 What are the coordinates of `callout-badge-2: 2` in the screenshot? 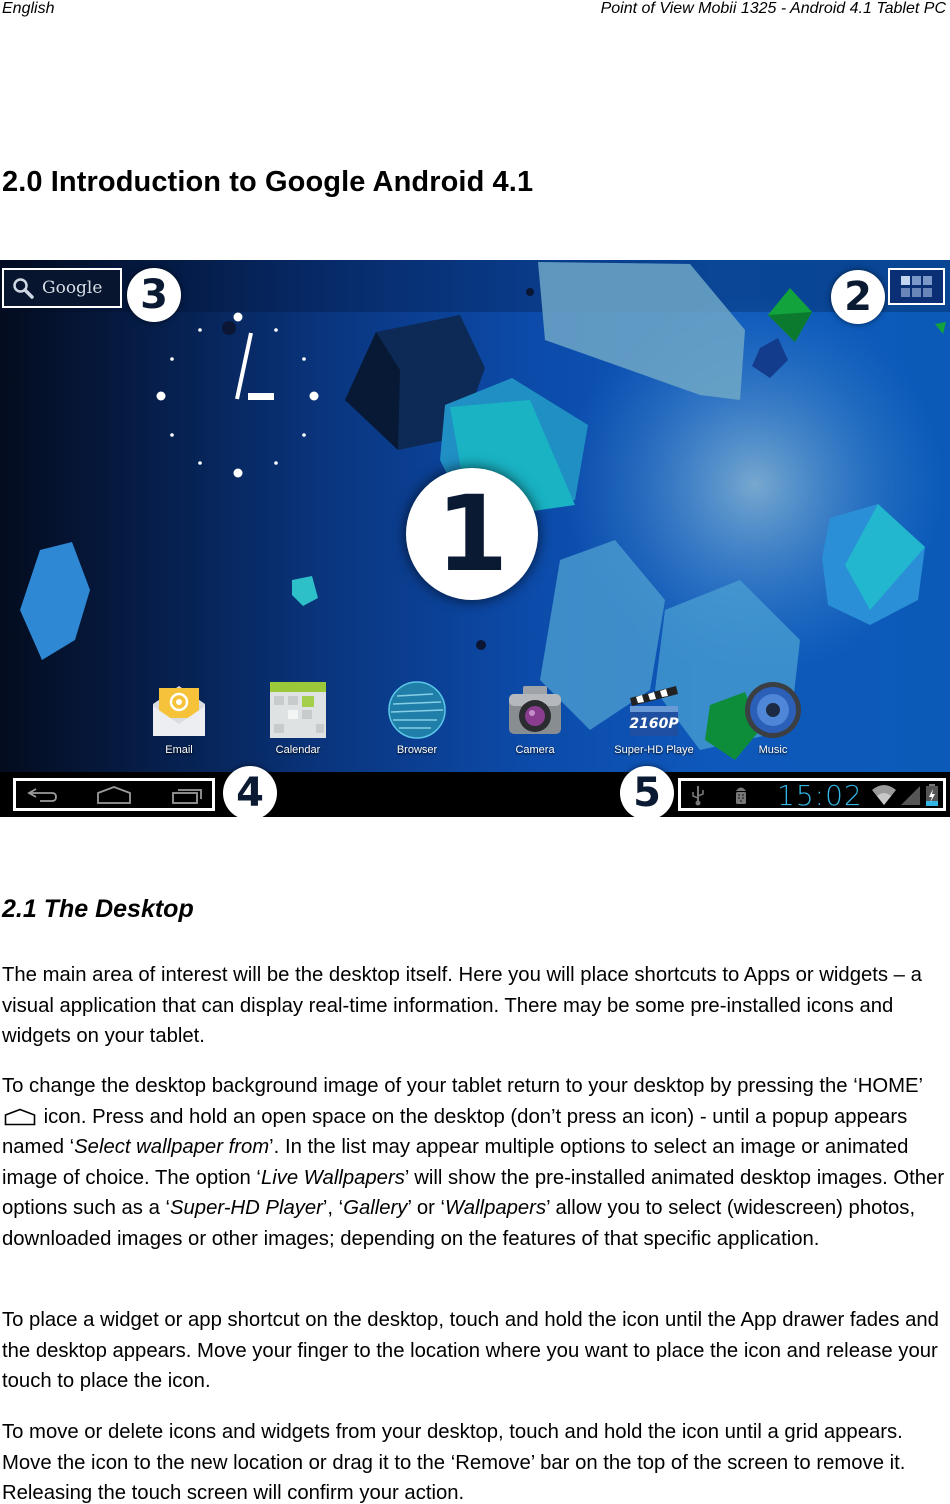 It's located at (858, 297).